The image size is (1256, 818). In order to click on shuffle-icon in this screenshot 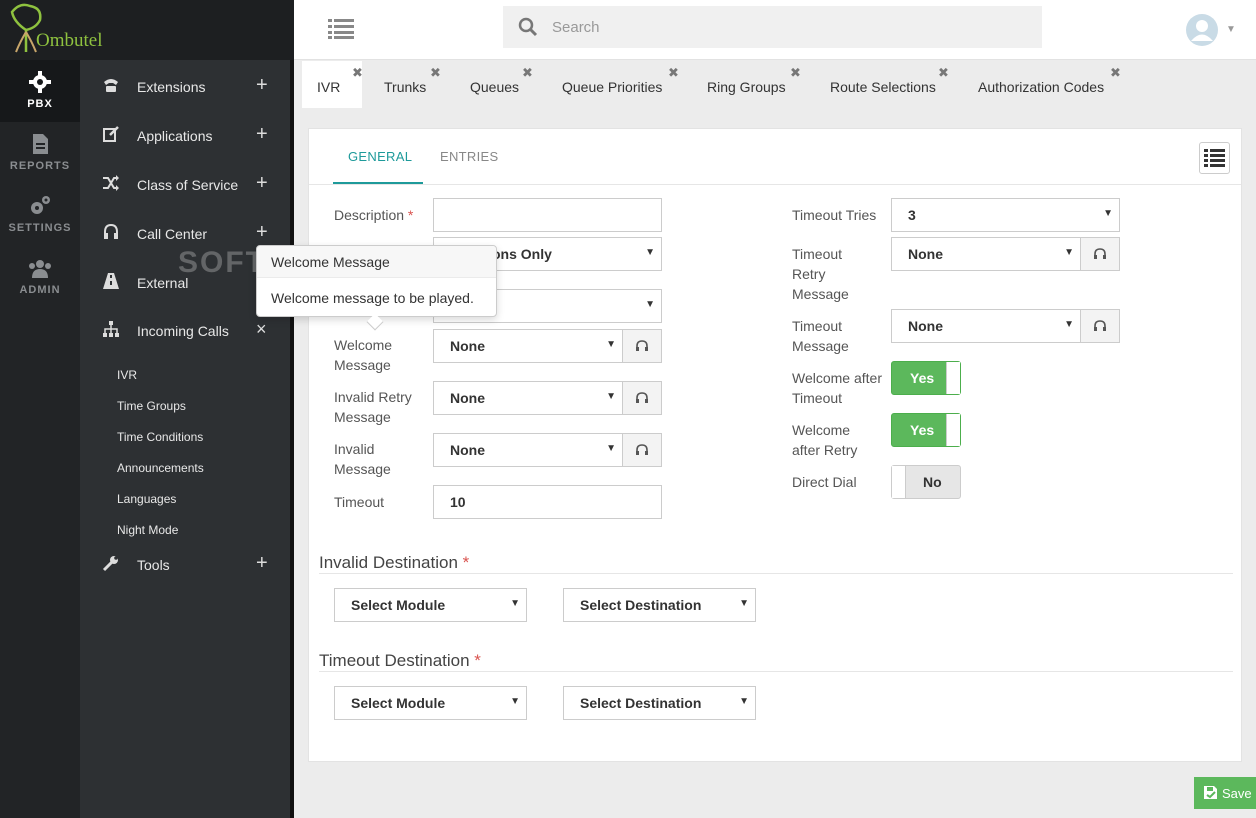, I will do `click(111, 183)`.